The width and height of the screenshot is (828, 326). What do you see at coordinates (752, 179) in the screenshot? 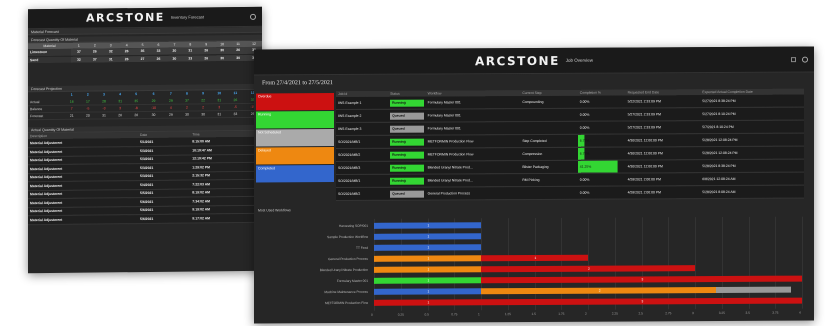
I see `table-cell: 6/8/2021 12:08:24 AM` at bounding box center [752, 179].